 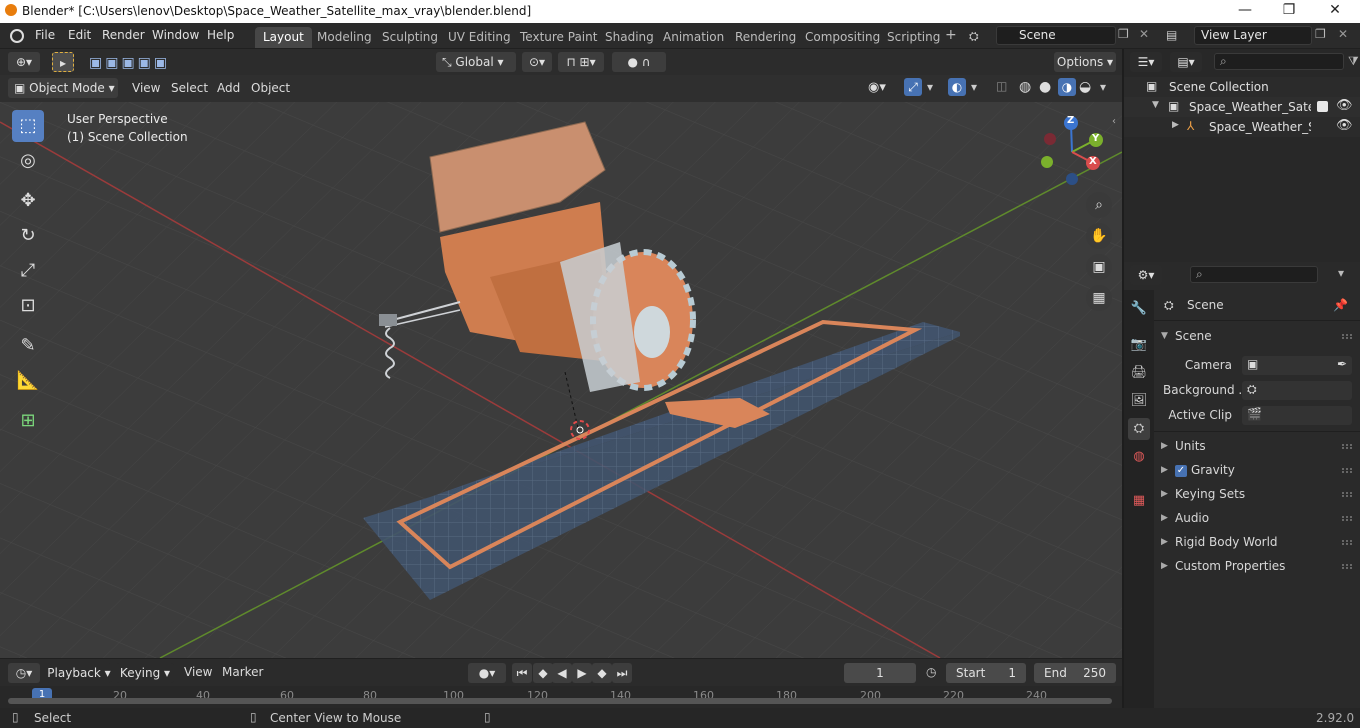 I want to click on outliner-filter-icon: ⧩, so click(x=1353, y=61).